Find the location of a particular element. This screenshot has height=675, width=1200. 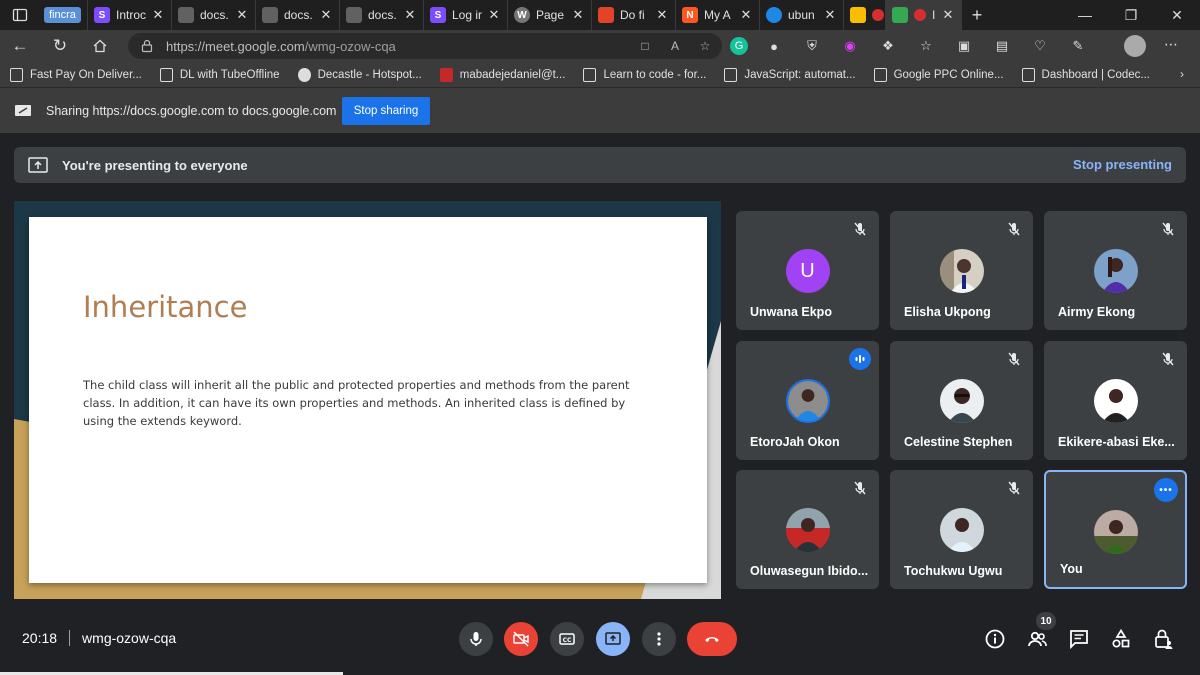

activities-button is located at coordinates (1121, 639).